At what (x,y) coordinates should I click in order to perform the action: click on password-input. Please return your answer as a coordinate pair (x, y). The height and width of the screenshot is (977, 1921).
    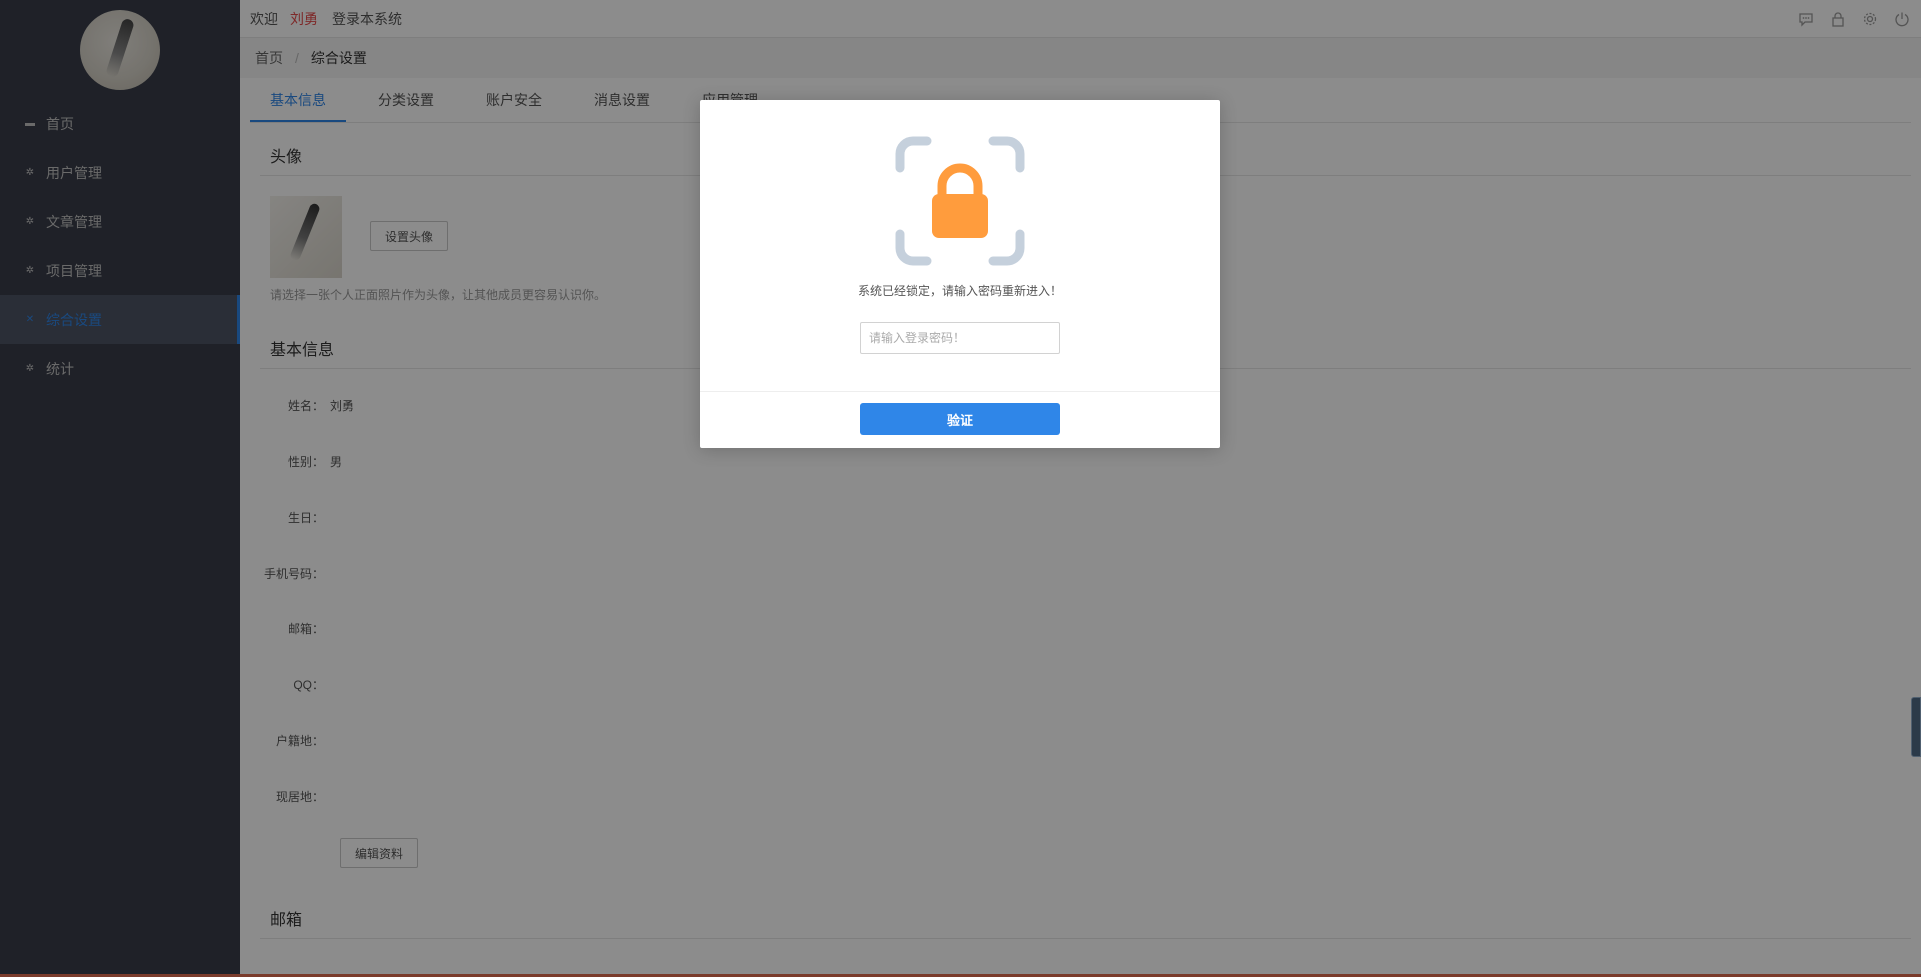
    Looking at the image, I should click on (960, 338).